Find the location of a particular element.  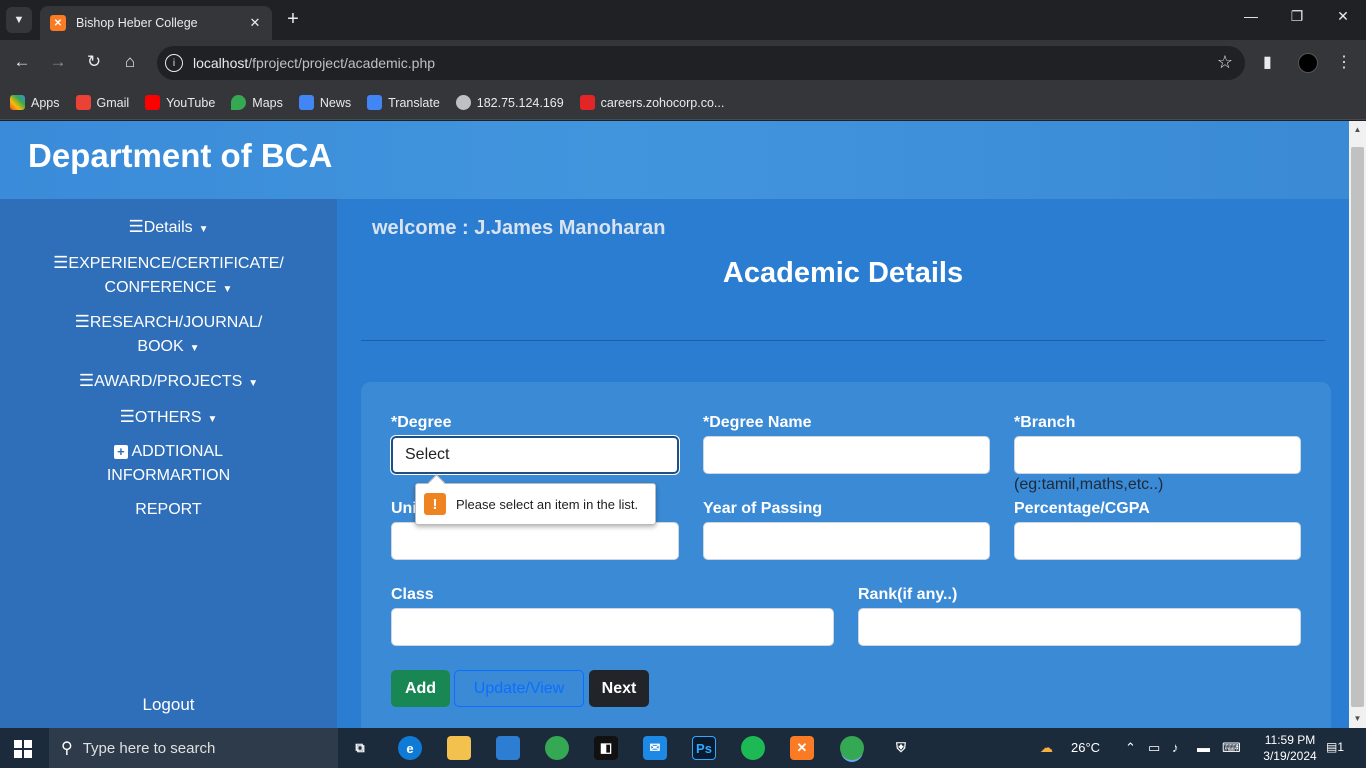

sidebar-item-award: ☰AWARD/PROJECTS ▼ is located at coordinates (168, 382).